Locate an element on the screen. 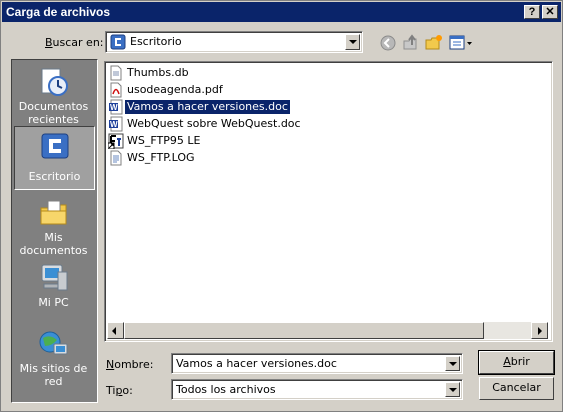 This screenshot has width=563, height=412. filename-combobox: Vamos a hacer versiones.doc is located at coordinates (317, 363).